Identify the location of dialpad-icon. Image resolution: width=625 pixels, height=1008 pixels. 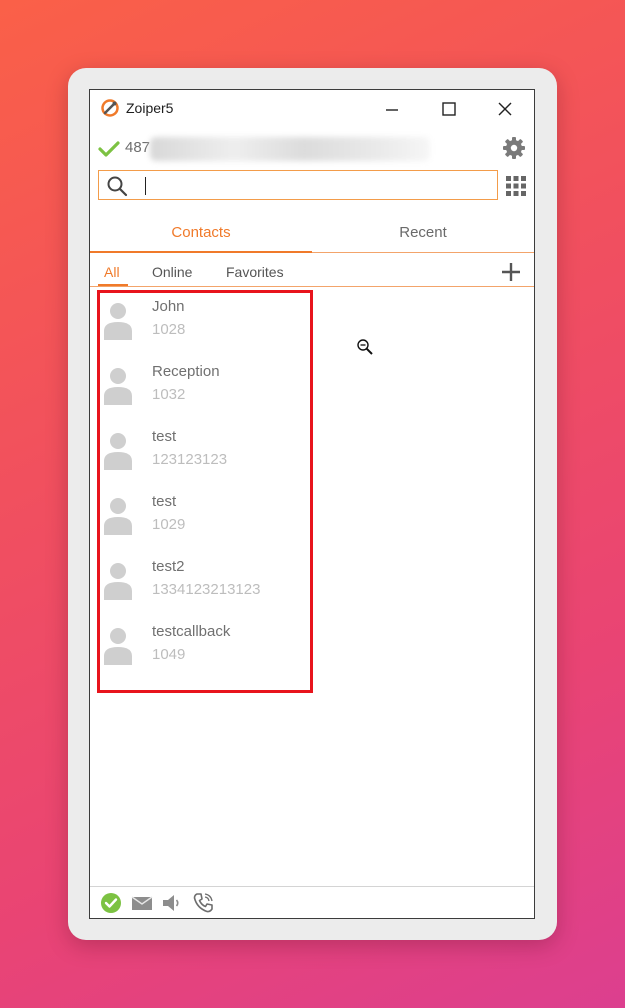
(516, 186).